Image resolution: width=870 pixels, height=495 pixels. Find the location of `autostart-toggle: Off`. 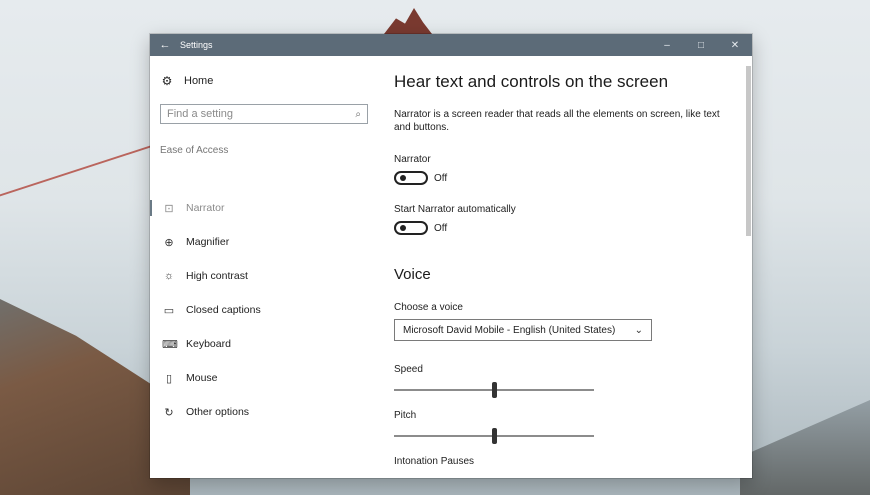

autostart-toggle: Off is located at coordinates (420, 228).